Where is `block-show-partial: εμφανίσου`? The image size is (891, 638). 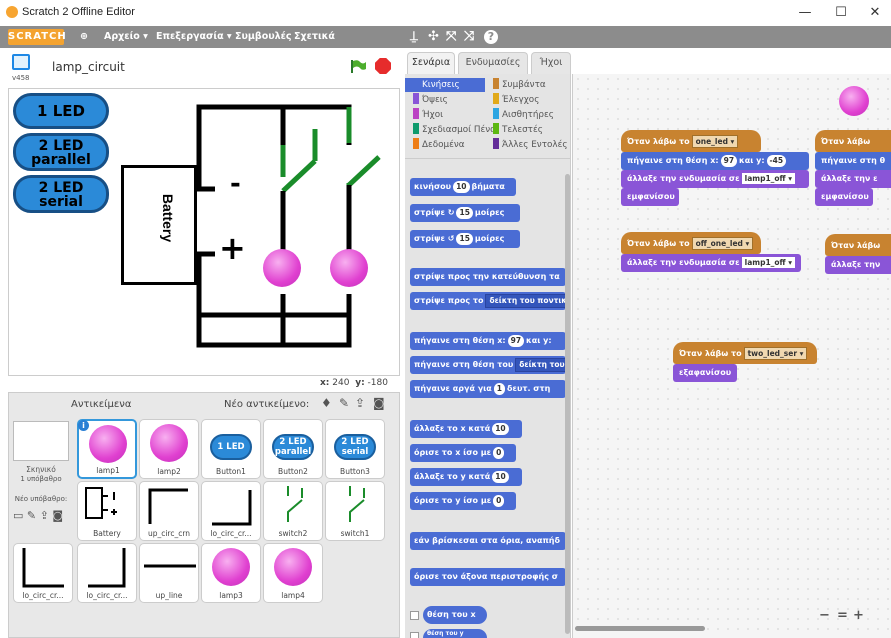
block-show-partial: εμφανίσου is located at coordinates (844, 197).